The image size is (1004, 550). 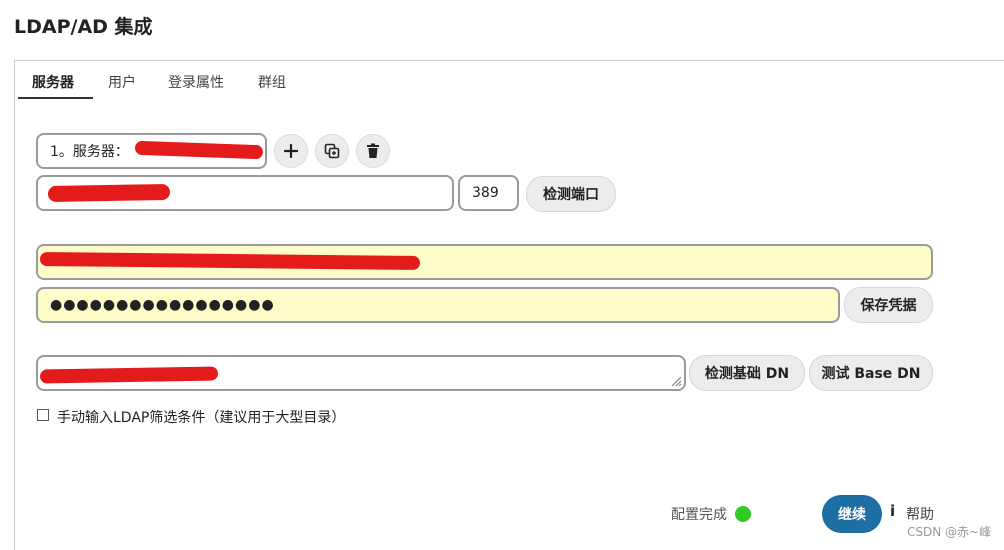 I want to click on save-credentials-button: 保存凭据, so click(x=888, y=305).